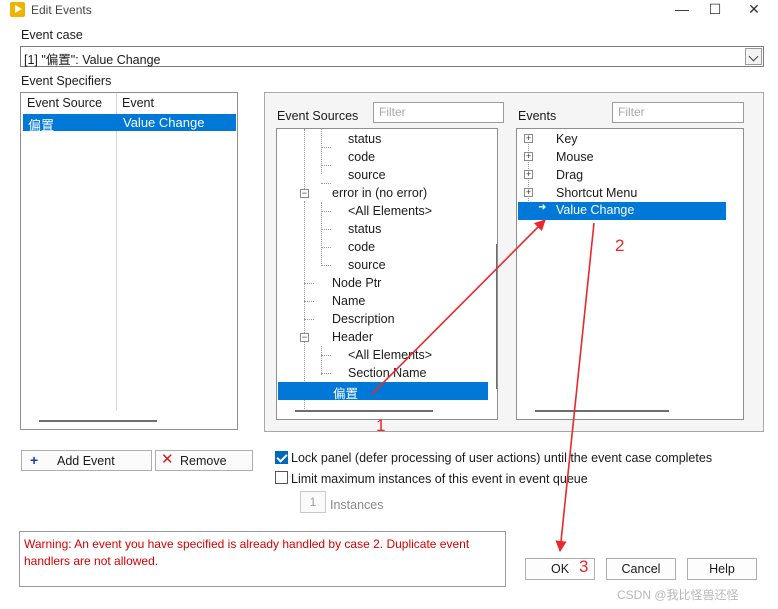 The height and width of the screenshot is (609, 778). What do you see at coordinates (753, 56) in the screenshot?
I see `chevron-down-icon` at bounding box center [753, 56].